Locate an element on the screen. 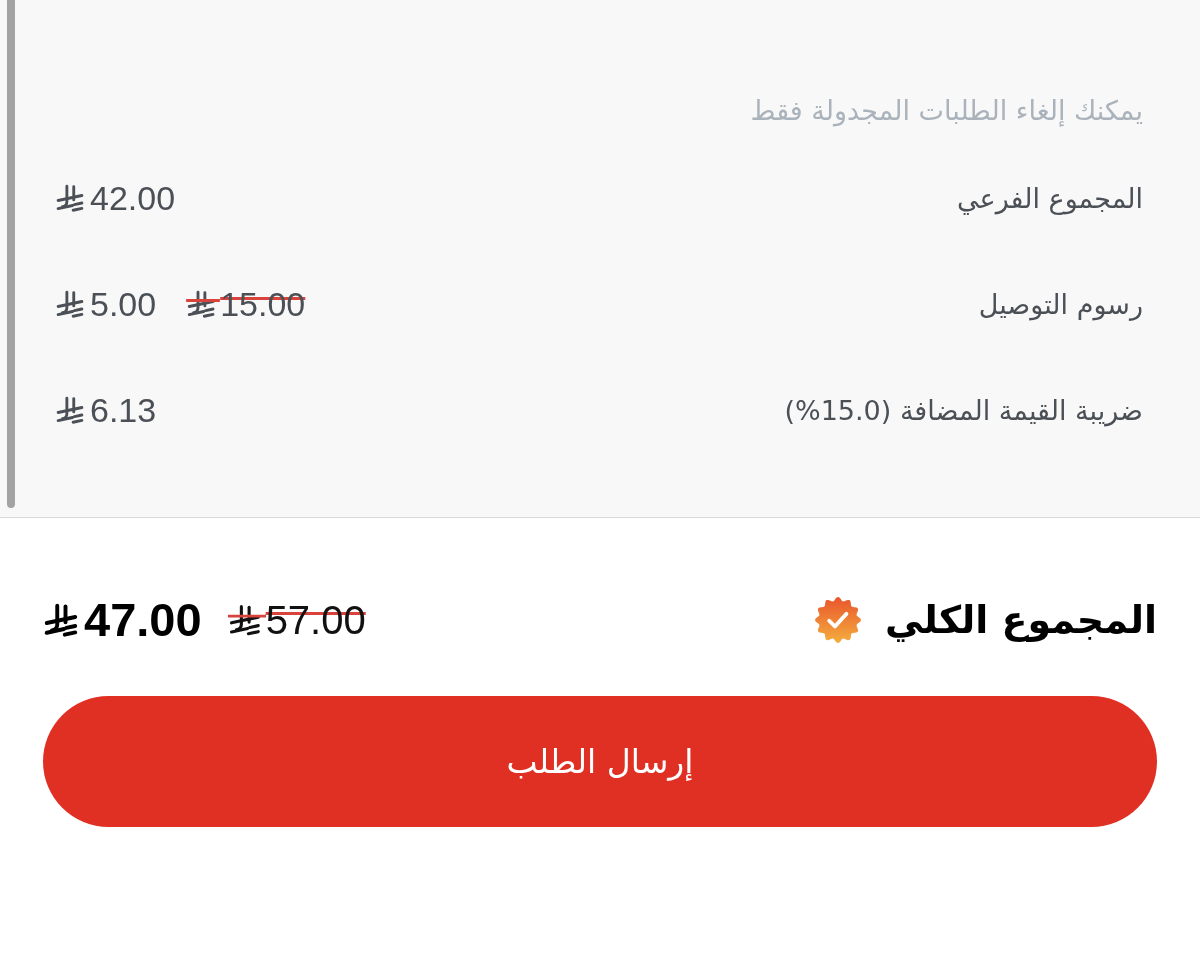 Image resolution: width=1200 pixels, height=963 pixels. note-text: يمكنك إلغاء الطلبات المجدولة فقط is located at coordinates (946, 111).